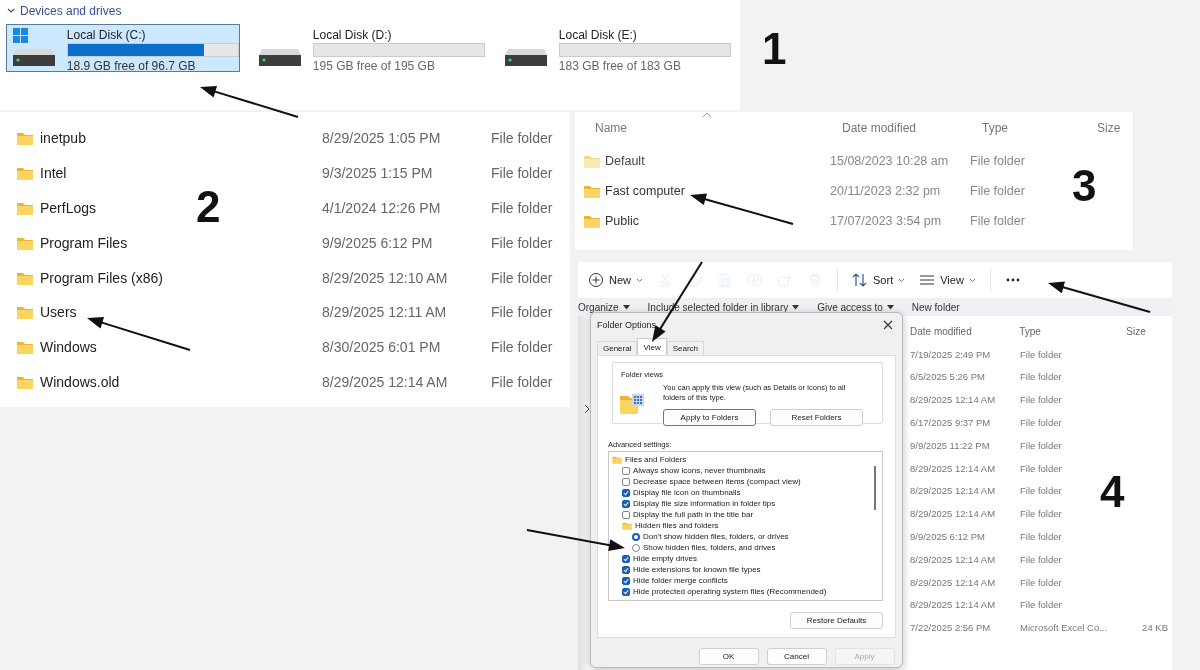 The height and width of the screenshot is (670, 1200). I want to click on step-number: 3, so click(1084, 186).